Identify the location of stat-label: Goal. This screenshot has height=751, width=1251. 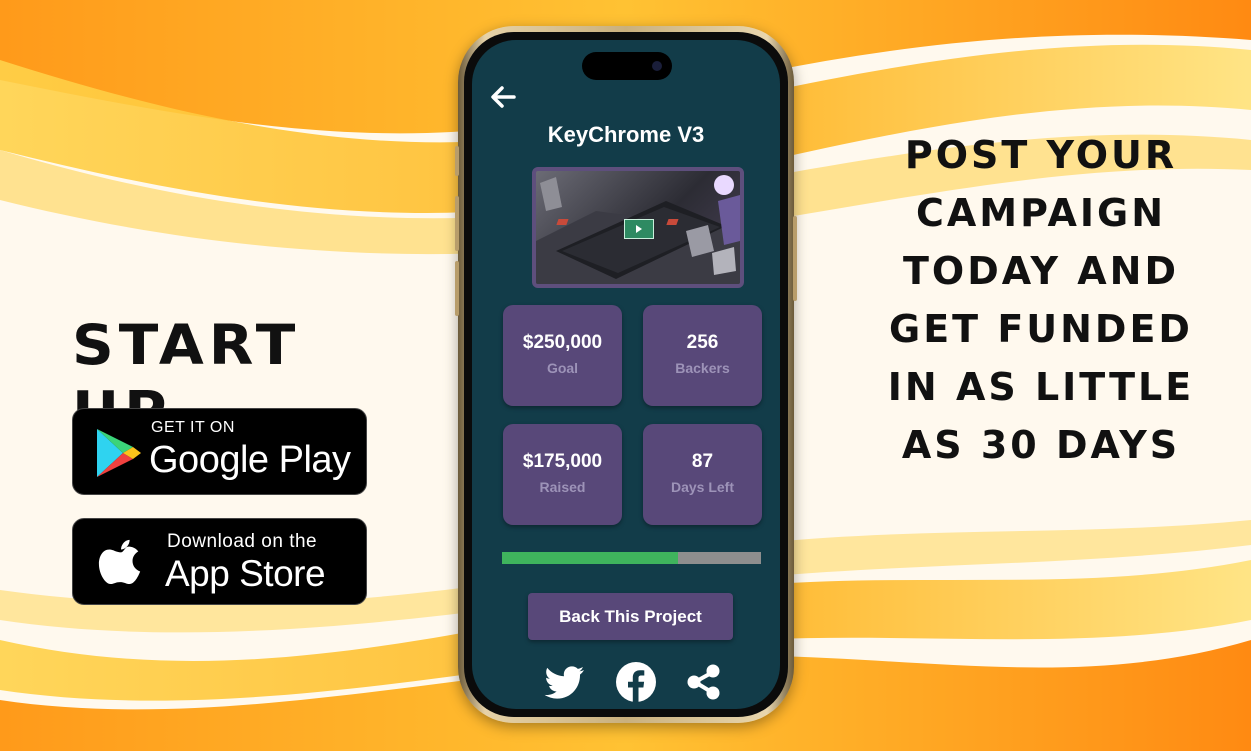
(562, 368).